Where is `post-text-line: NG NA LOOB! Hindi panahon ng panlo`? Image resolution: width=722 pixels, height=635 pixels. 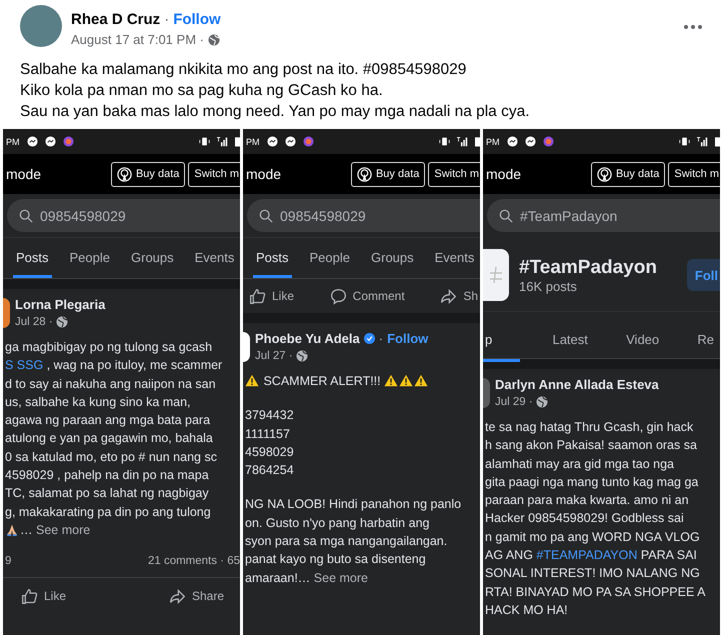
post-text-line: NG NA LOOB! Hindi panahon ng panlo is located at coordinates (353, 505).